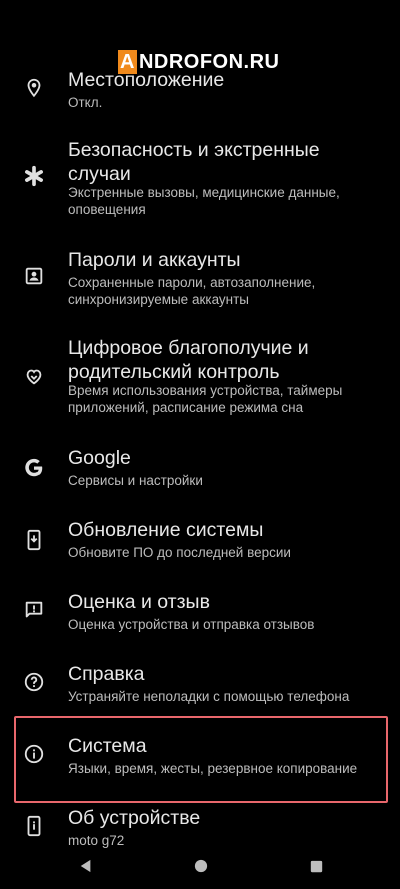 The image size is (400, 889). Describe the element at coordinates (139, 602) in the screenshot. I see `settings-item-title: Оценка и отзыв` at that location.